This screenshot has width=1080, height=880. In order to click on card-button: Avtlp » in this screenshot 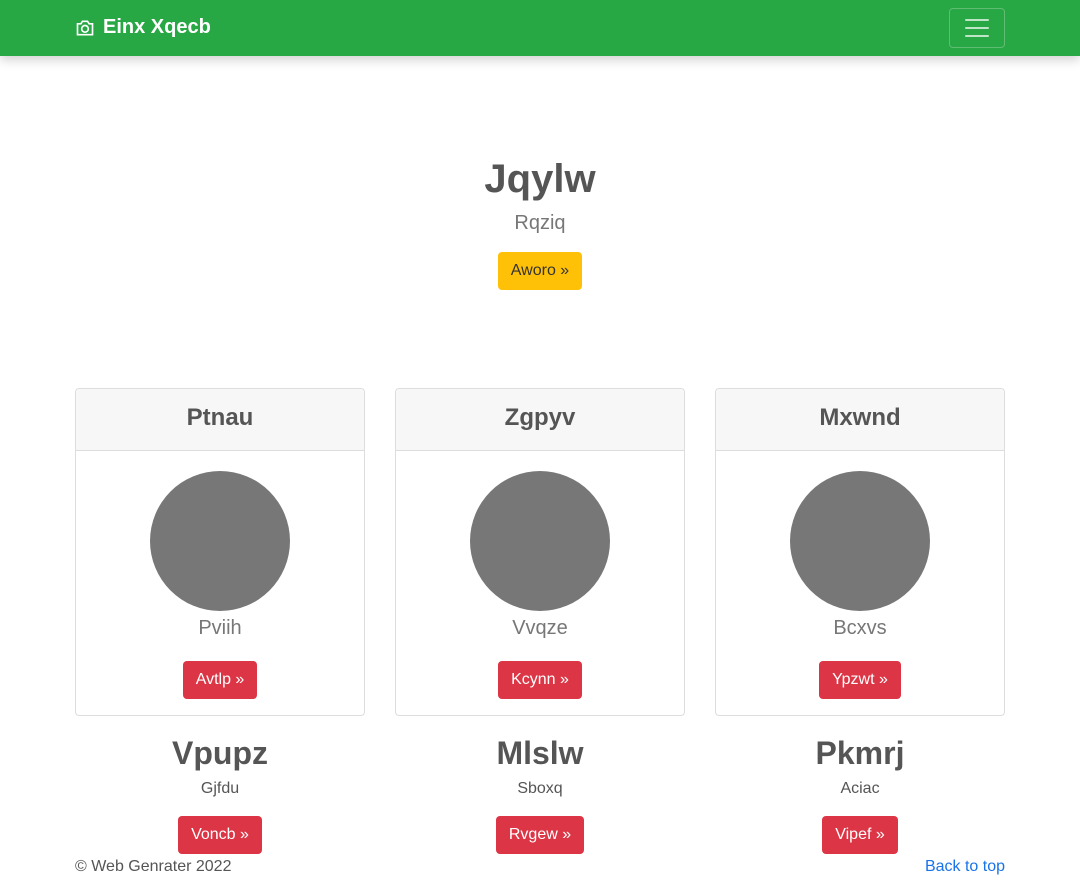, I will do `click(220, 680)`.